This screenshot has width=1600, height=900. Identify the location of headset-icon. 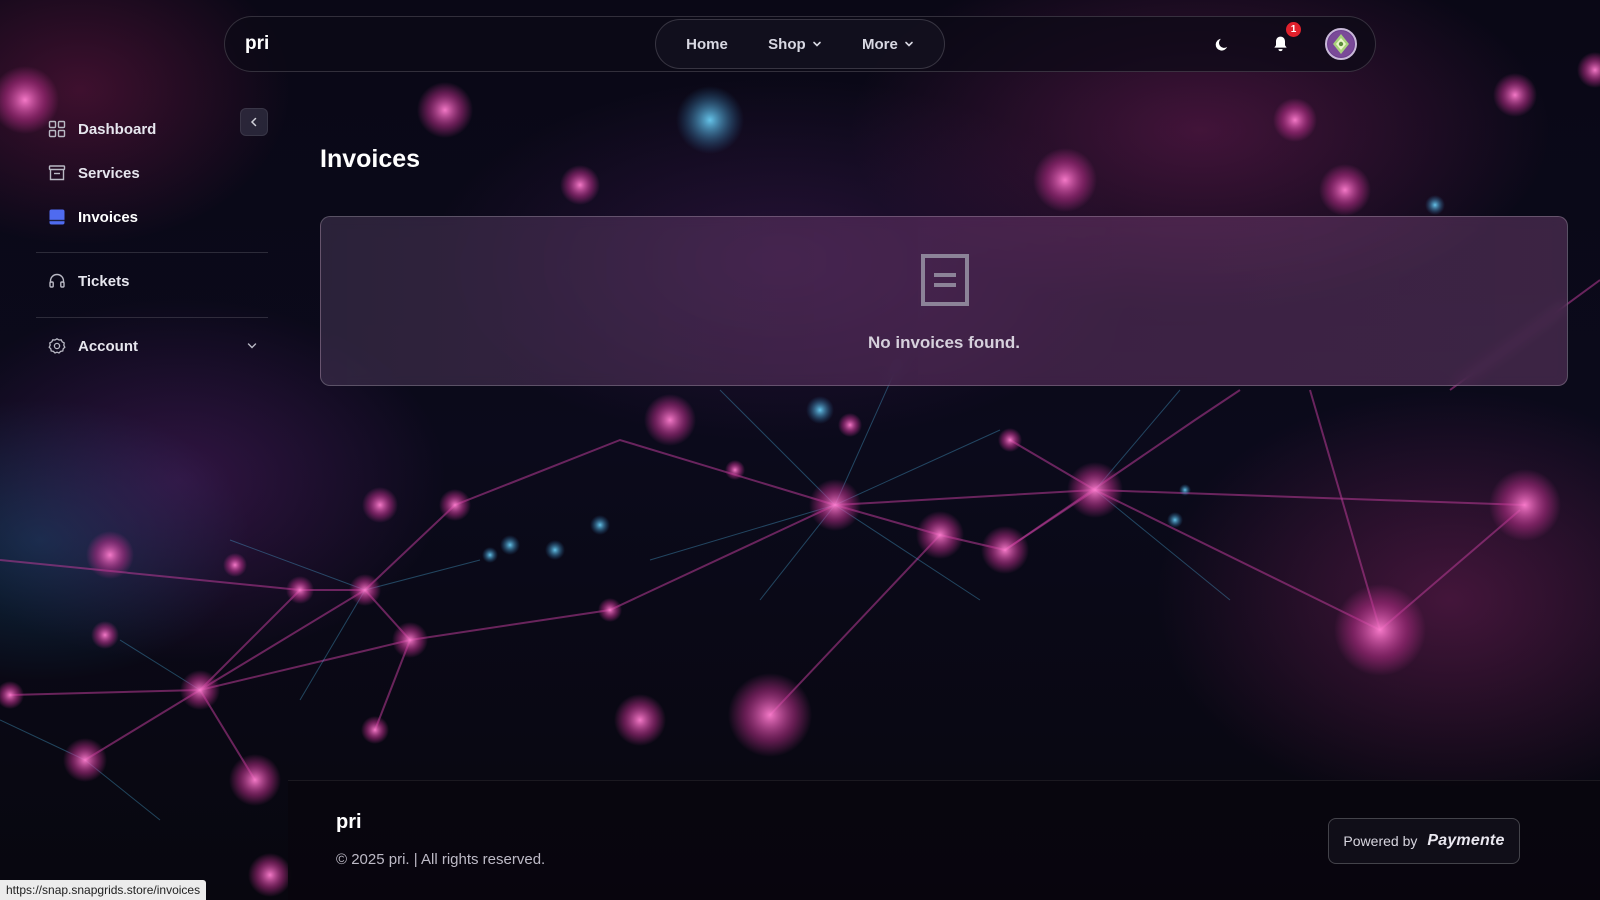
(57, 280).